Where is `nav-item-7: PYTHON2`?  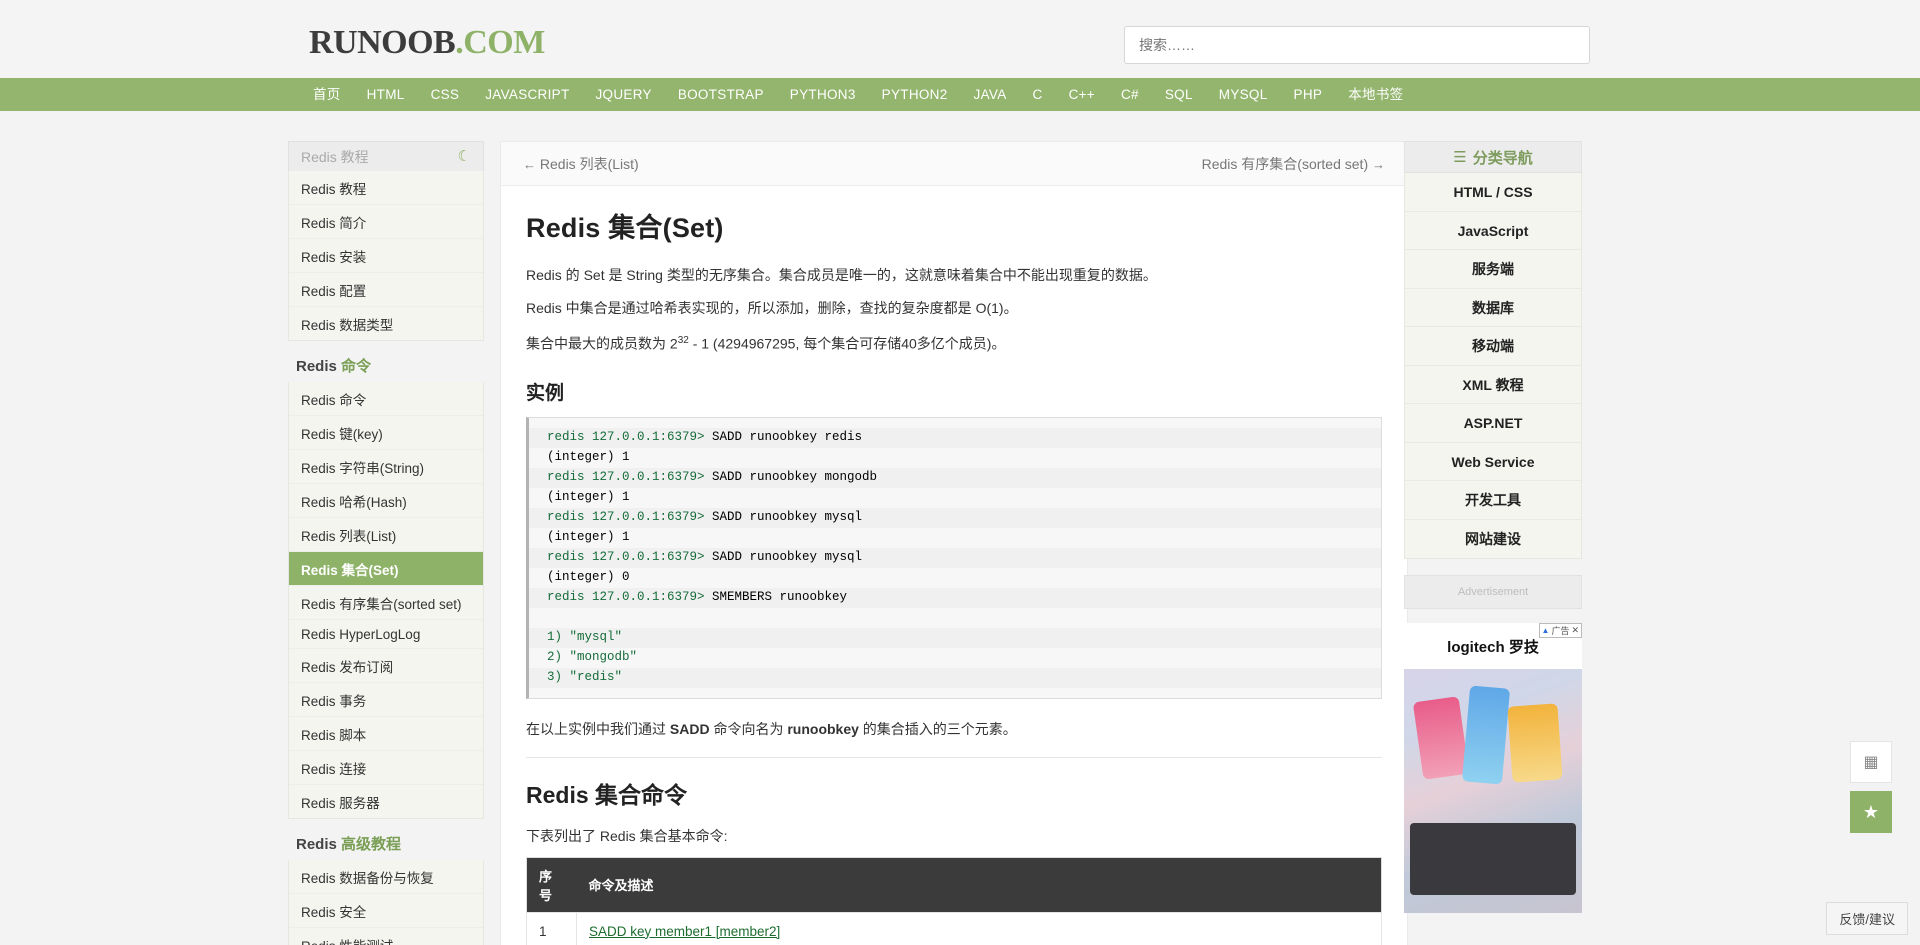
nav-item-7: PYTHON2 is located at coordinates (915, 94).